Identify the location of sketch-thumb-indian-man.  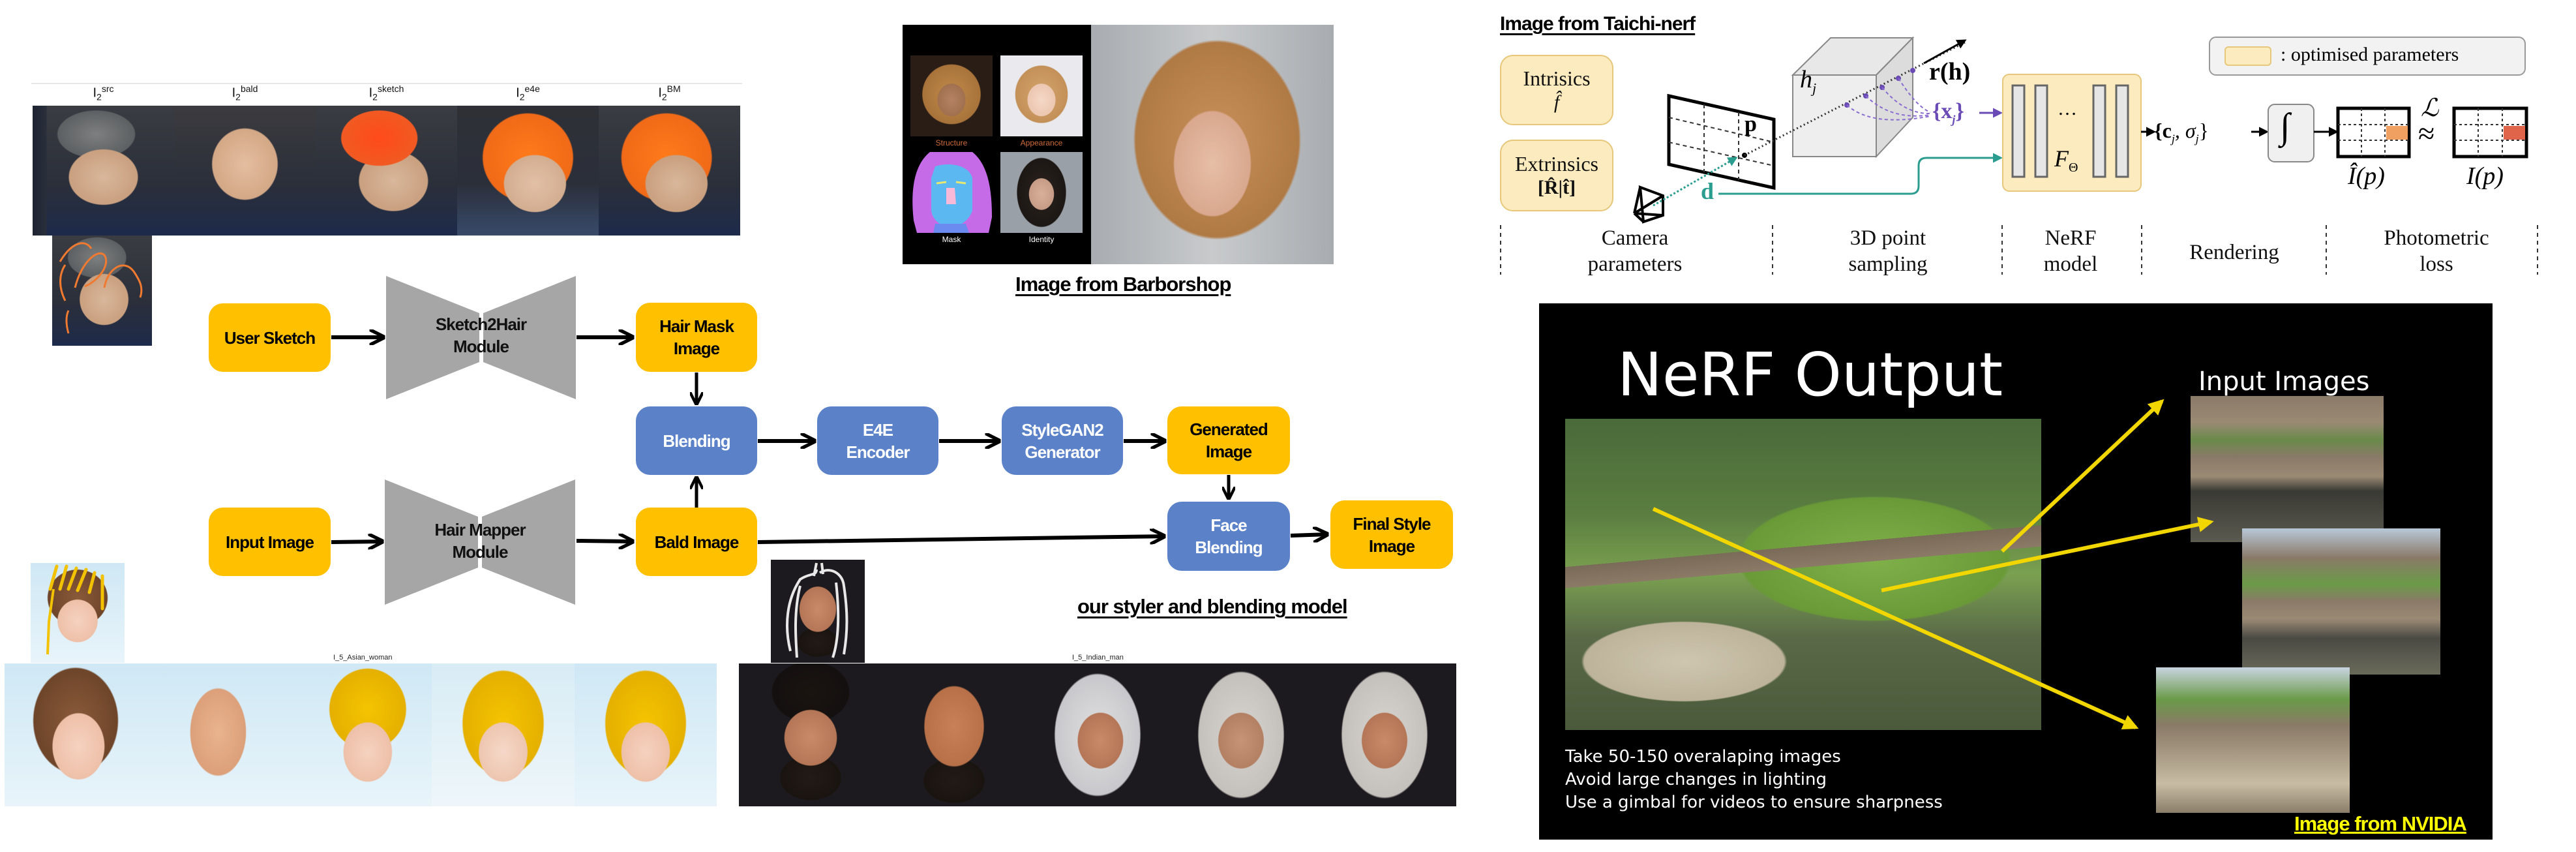
(818, 611).